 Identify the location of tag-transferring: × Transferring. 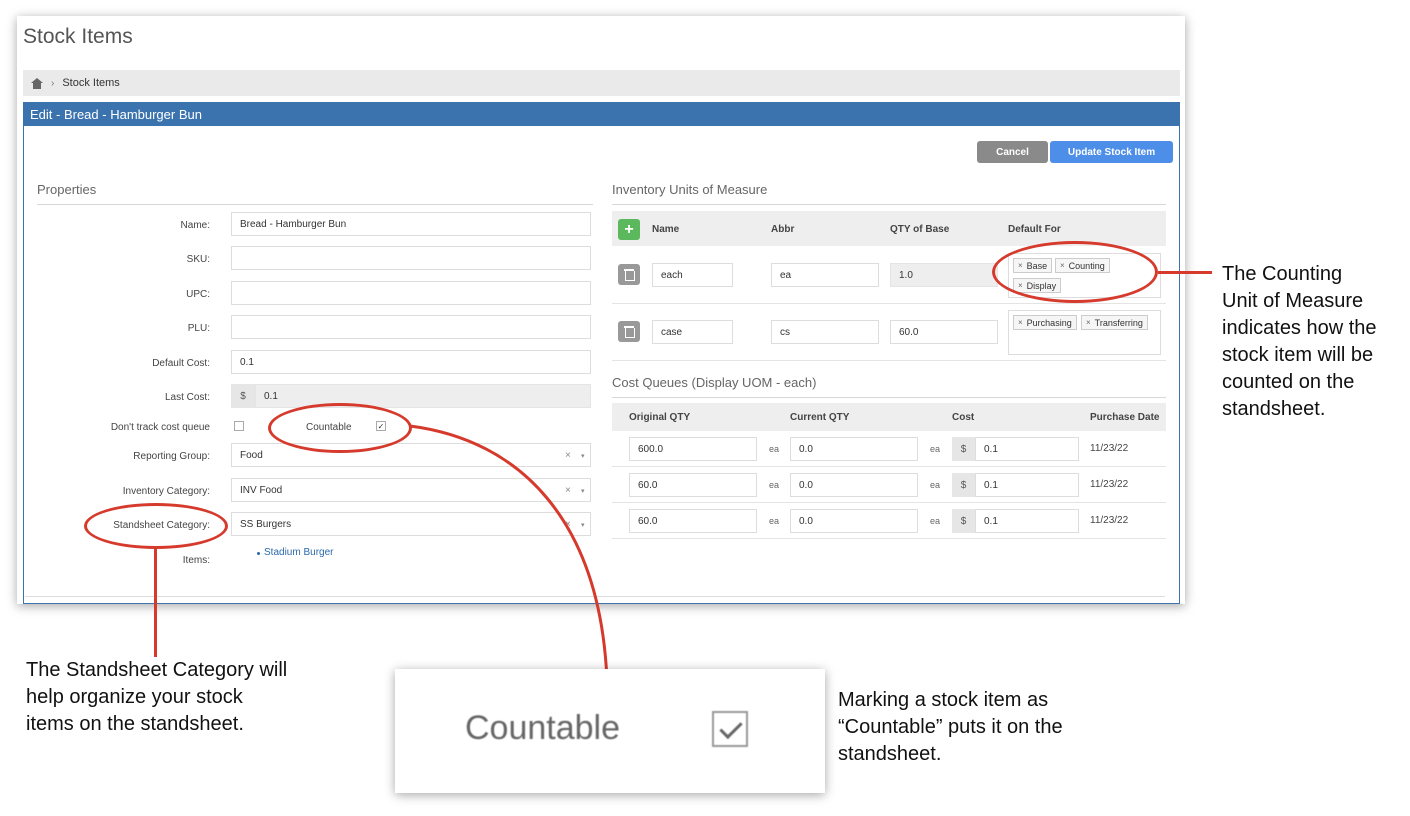
(1114, 322).